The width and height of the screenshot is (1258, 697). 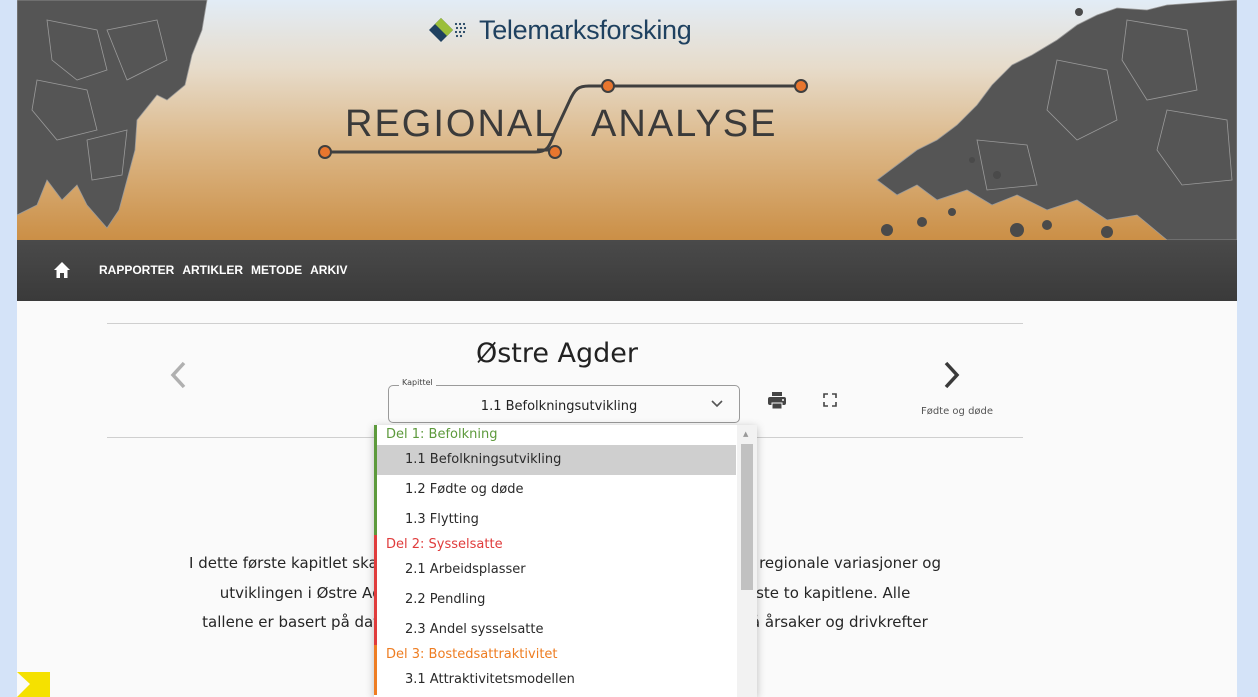 I want to click on dropdown-scrollbar: ▲, so click(x=747, y=561).